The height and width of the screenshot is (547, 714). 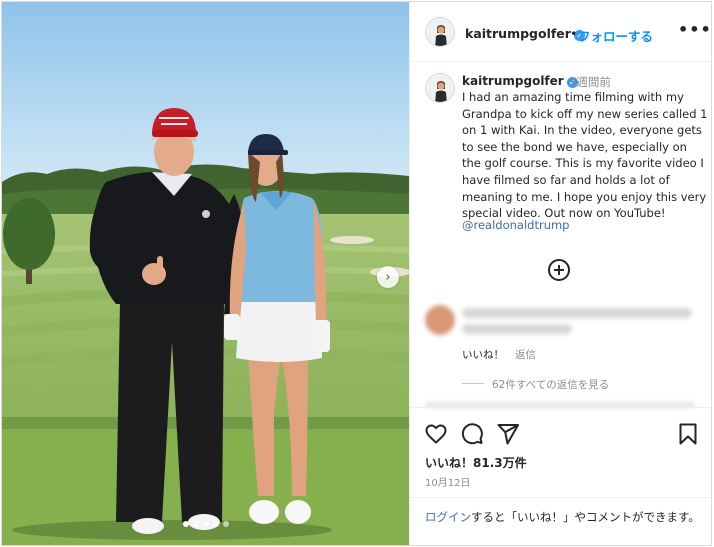 I want to click on plus-circle-icon, so click(x=559, y=270).